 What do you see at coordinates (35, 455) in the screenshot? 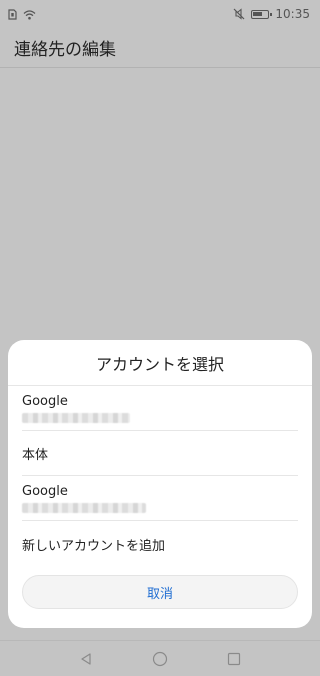
I see `account-item-label: 本体` at bounding box center [35, 455].